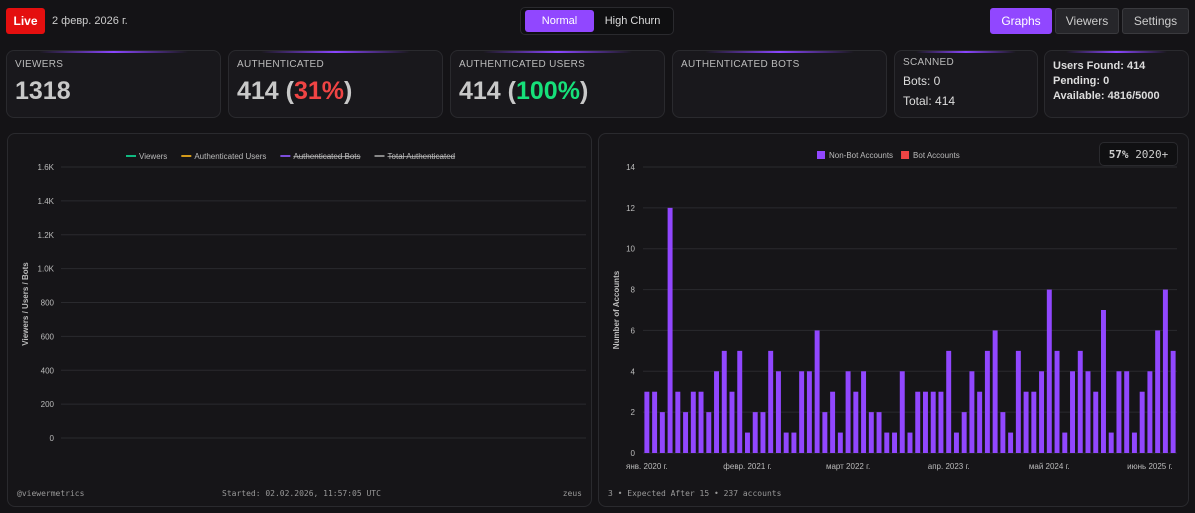  I want to click on legend-item: Viewers, so click(153, 156).